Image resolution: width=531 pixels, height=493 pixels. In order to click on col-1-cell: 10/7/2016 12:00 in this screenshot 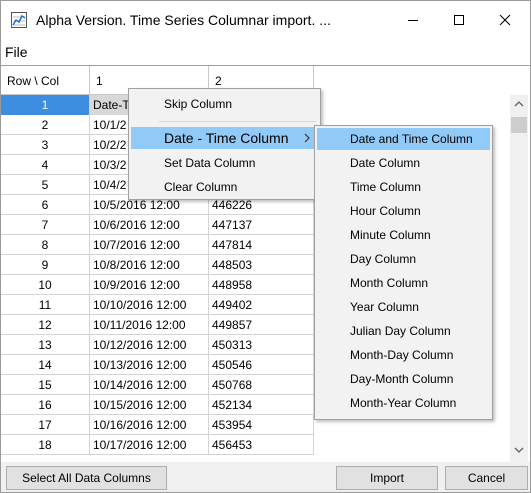, I will do `click(149, 245)`.